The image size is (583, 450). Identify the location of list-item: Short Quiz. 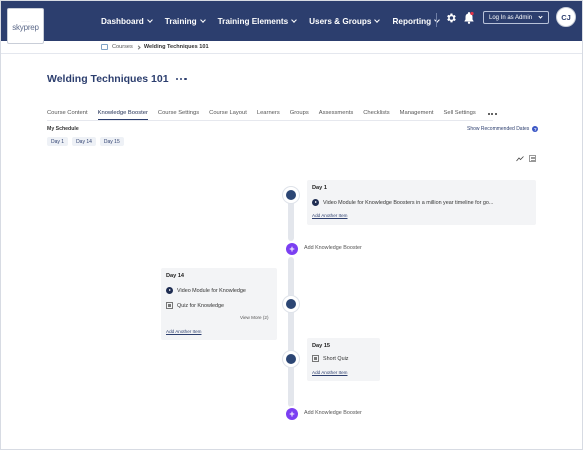
(330, 358).